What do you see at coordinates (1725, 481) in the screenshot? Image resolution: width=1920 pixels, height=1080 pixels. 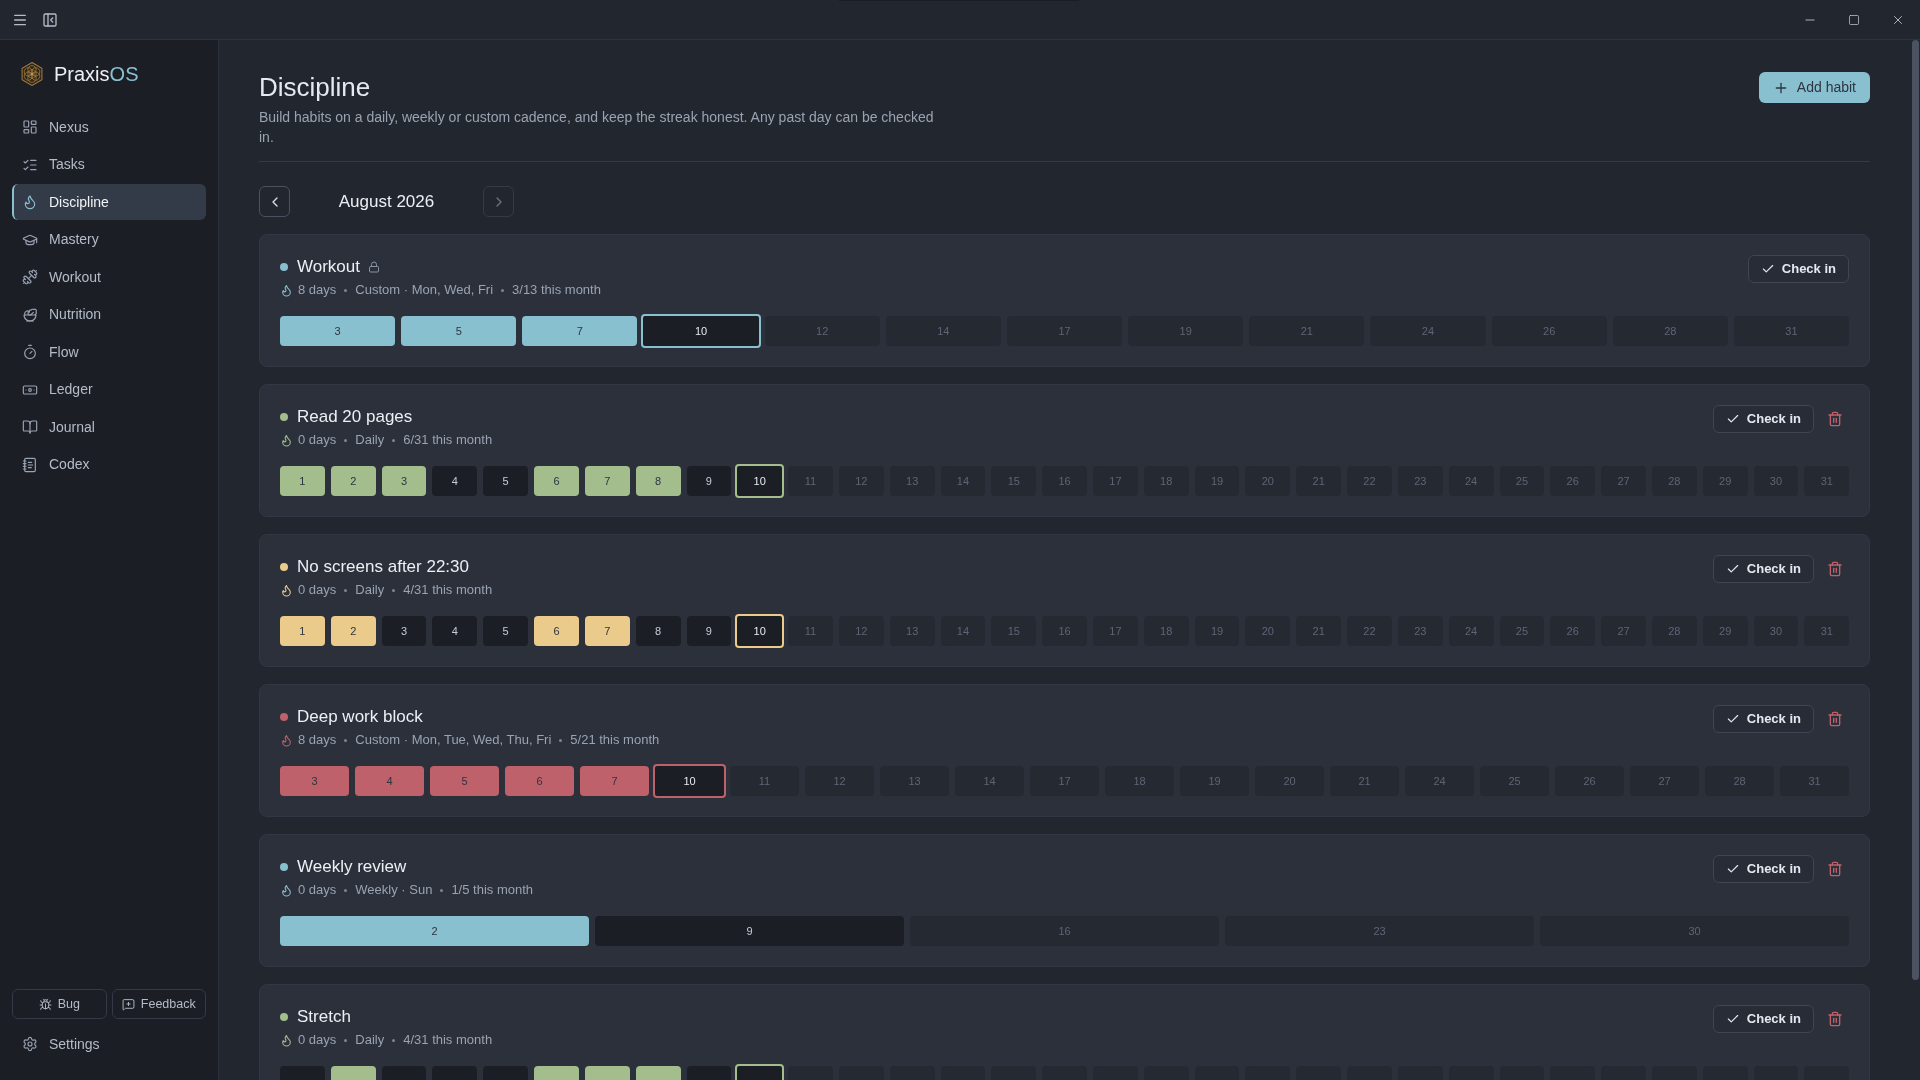 I see `day-cell: 29` at bounding box center [1725, 481].